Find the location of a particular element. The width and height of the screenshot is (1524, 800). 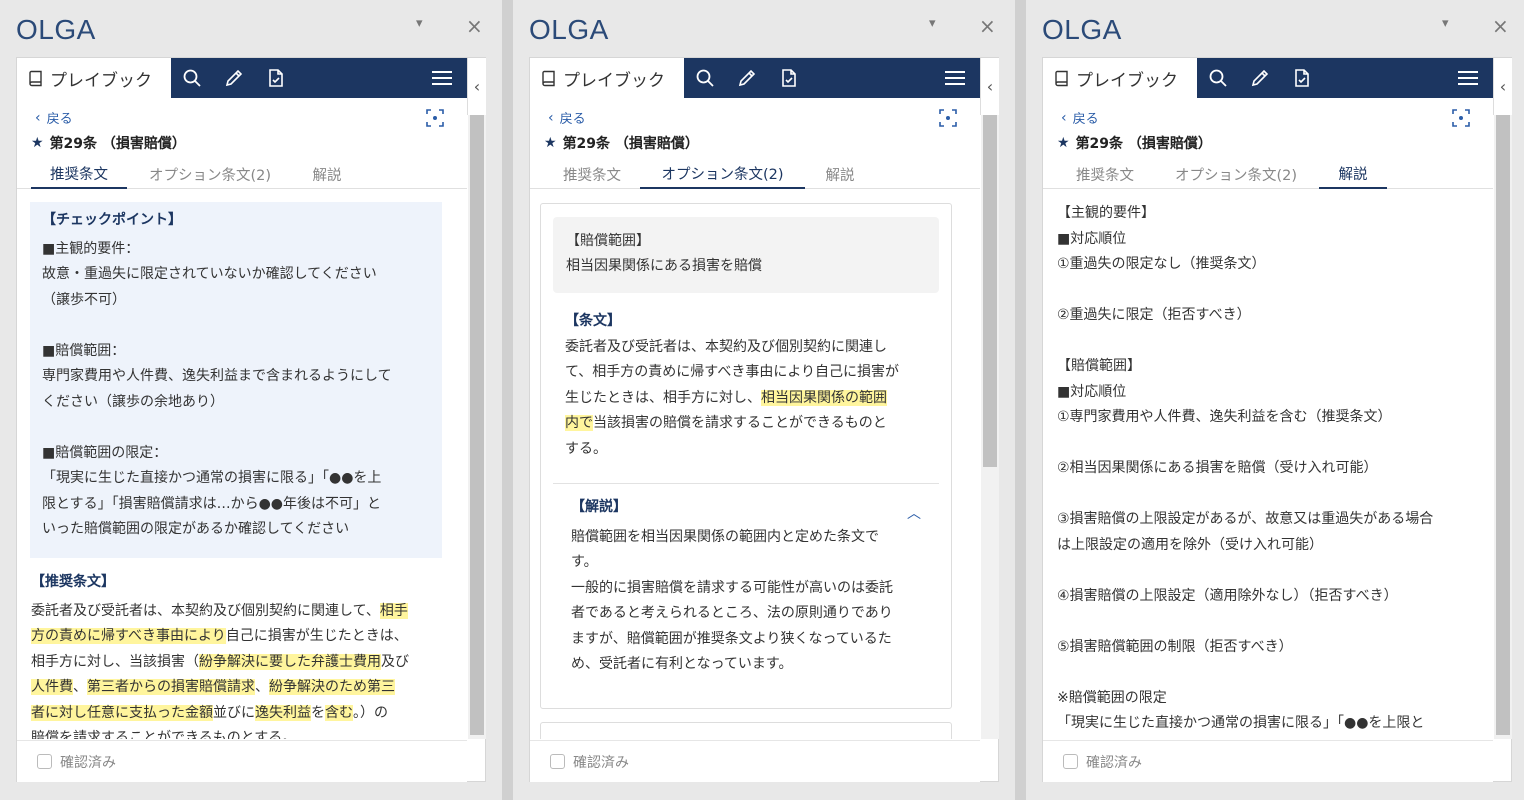

scope-title: 【賠償範囲】 is located at coordinates (608, 241).